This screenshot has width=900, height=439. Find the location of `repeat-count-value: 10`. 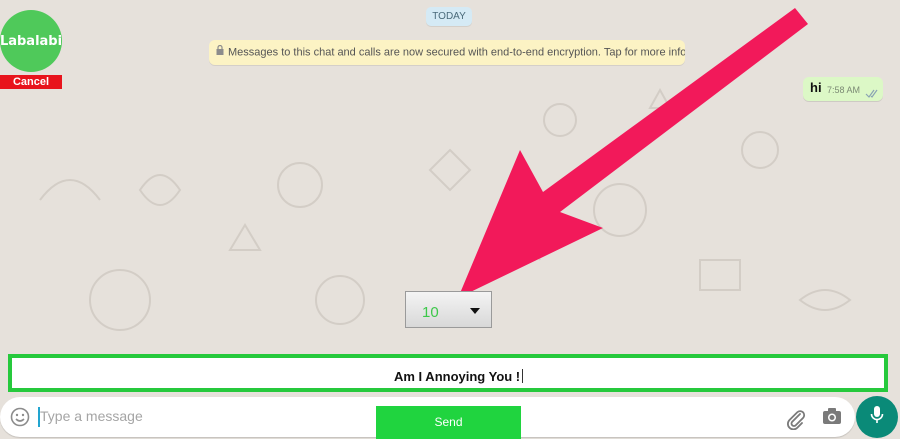

repeat-count-value: 10 is located at coordinates (430, 312).